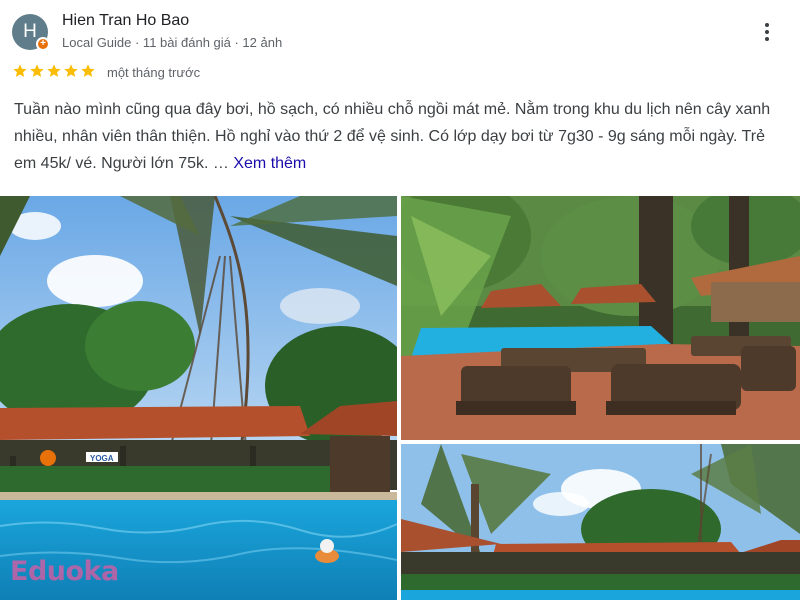 Image resolution: width=800 pixels, height=600 pixels. I want to click on avatar-letter: H, so click(30, 31).